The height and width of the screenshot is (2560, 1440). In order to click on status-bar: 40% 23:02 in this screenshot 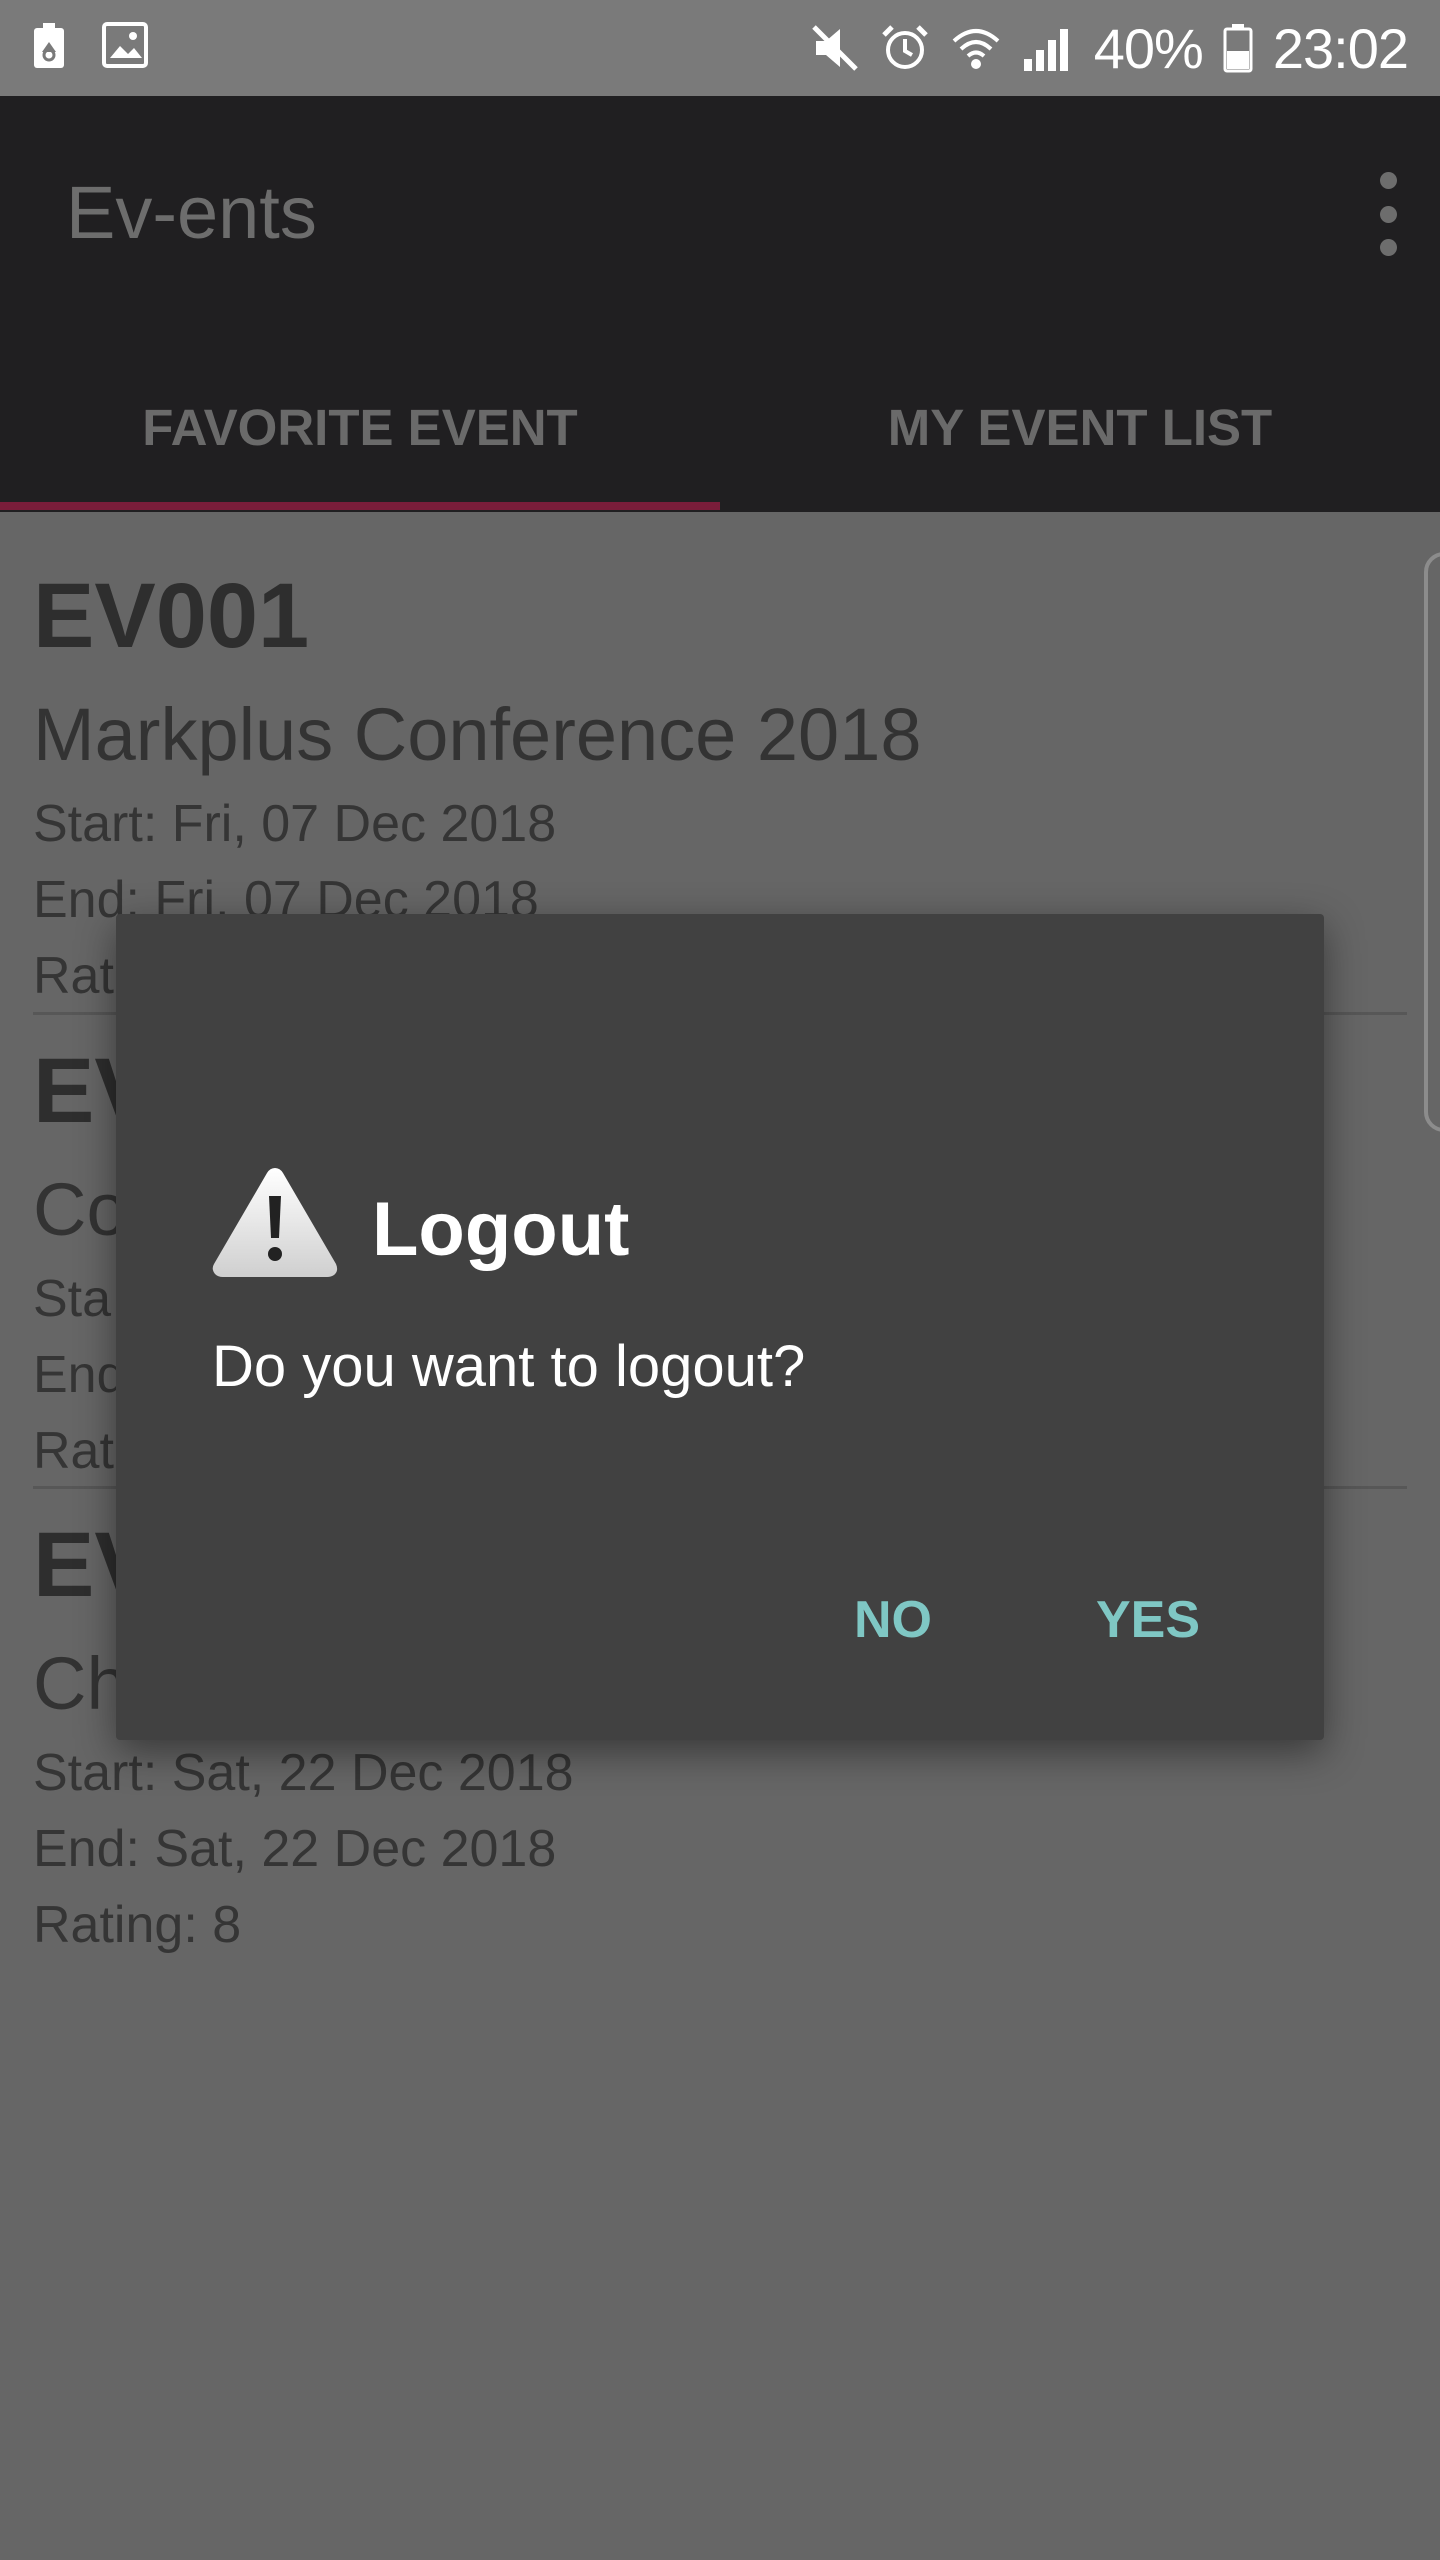, I will do `click(720, 48)`.